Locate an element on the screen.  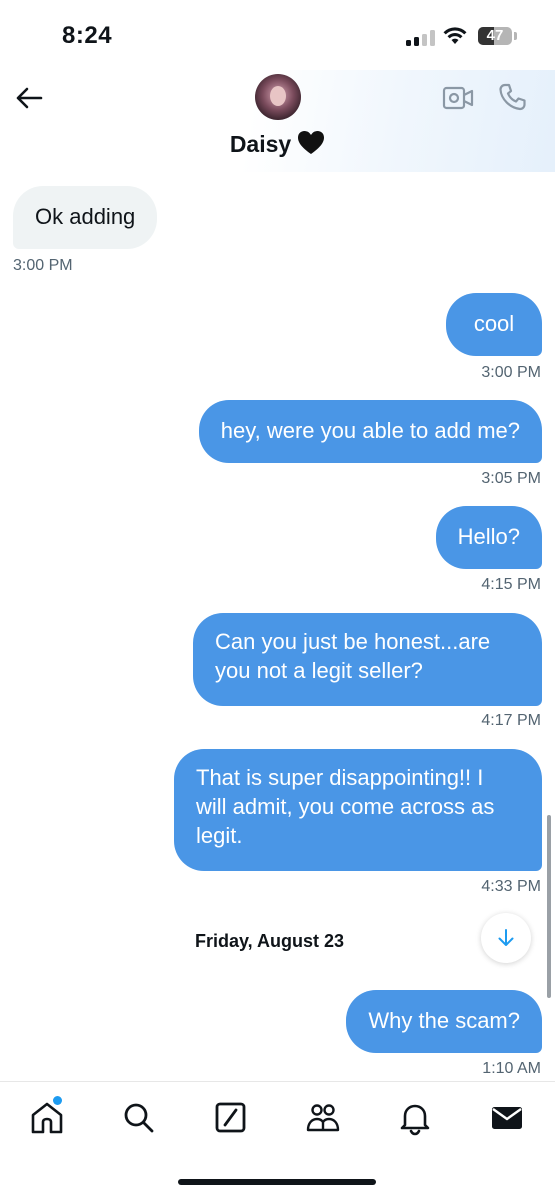
message-timestamp: 4:17 PM is located at coordinates (511, 720).